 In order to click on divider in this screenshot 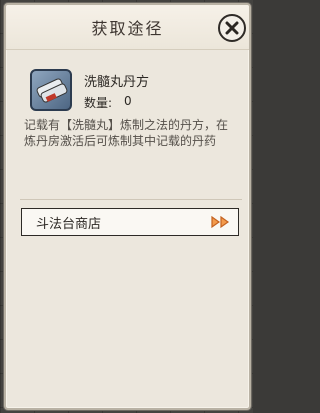, I will do `click(131, 199)`.